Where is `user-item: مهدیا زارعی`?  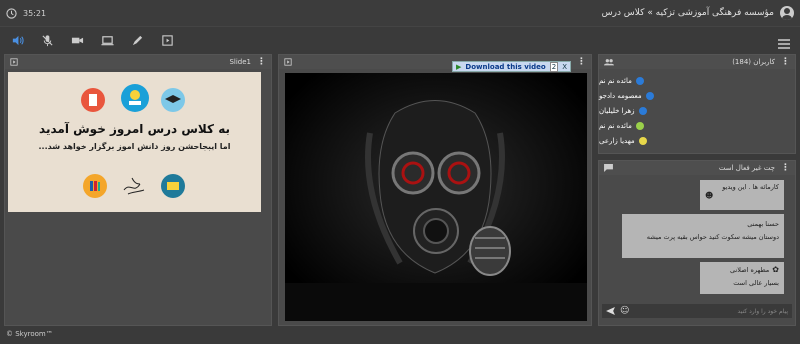
user-item: مهدیا زارعی is located at coordinates (697, 140).